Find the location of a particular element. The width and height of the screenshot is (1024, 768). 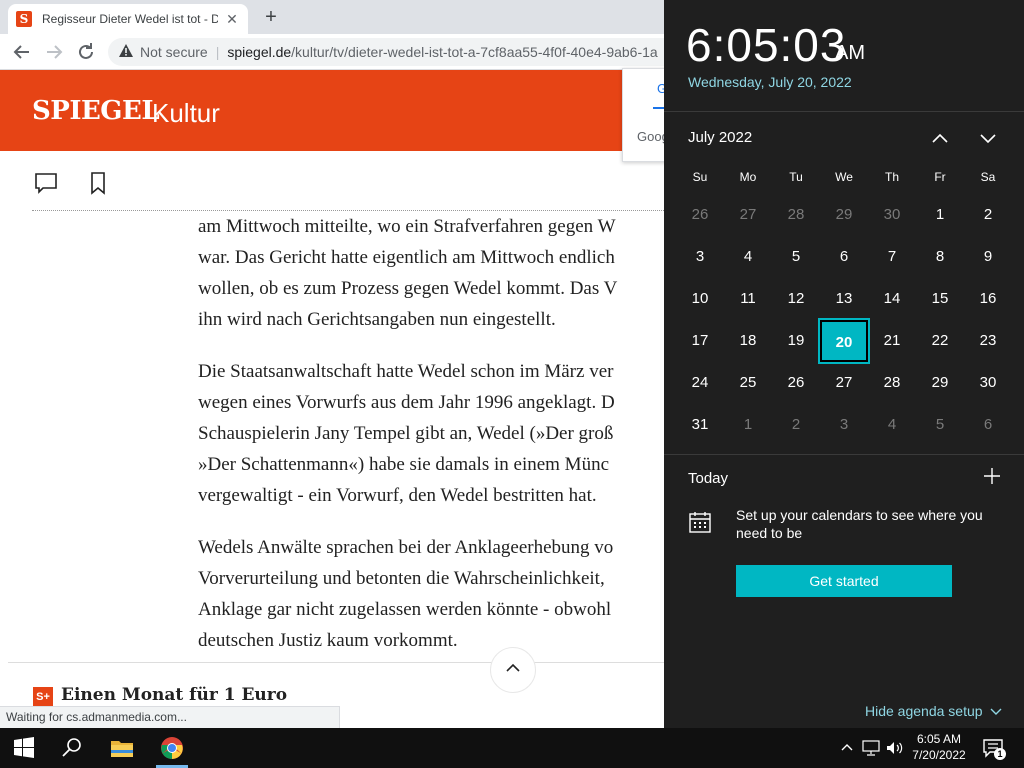

calendar-day: 18 is located at coordinates (748, 341).